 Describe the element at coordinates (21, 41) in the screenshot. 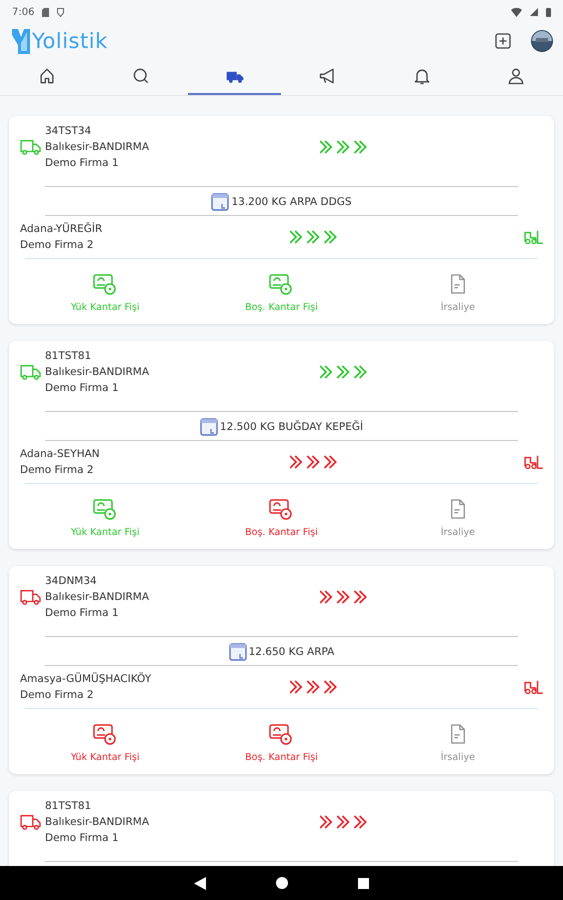

I see `logo-icon` at that location.